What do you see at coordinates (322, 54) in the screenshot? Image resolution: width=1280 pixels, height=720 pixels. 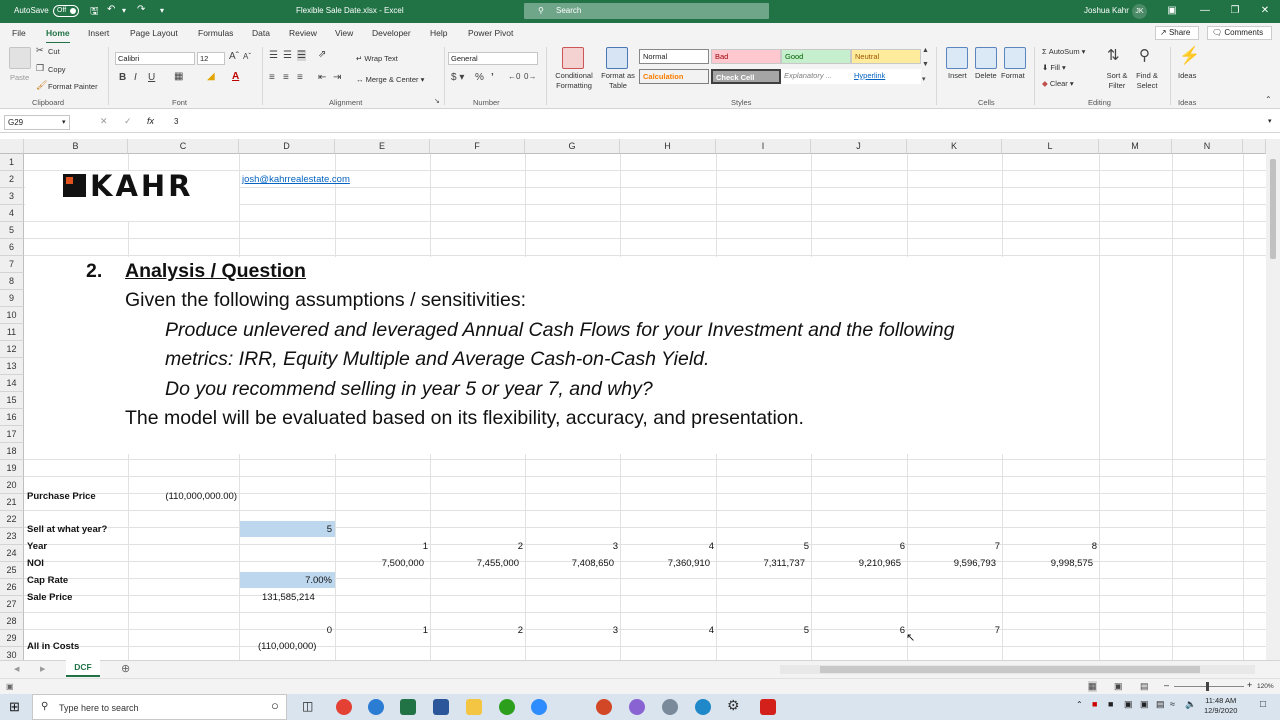 I see `orientation-icon: ⇗` at bounding box center [322, 54].